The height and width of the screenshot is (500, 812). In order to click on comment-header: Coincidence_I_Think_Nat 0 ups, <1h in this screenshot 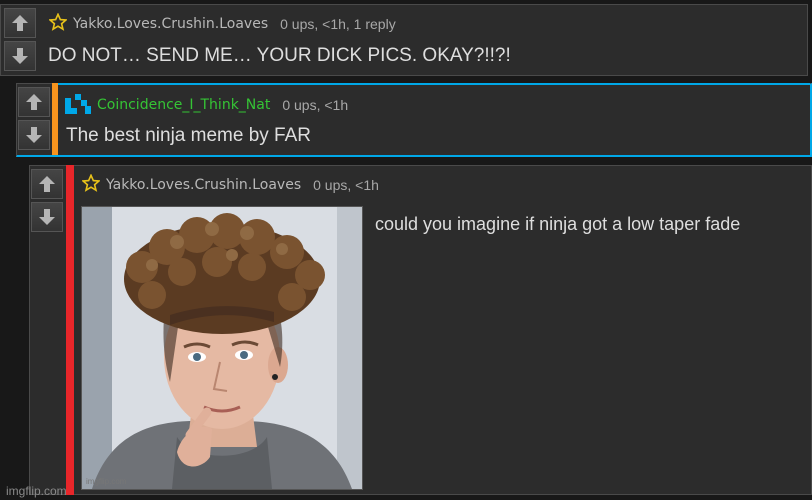, I will do `click(206, 105)`.